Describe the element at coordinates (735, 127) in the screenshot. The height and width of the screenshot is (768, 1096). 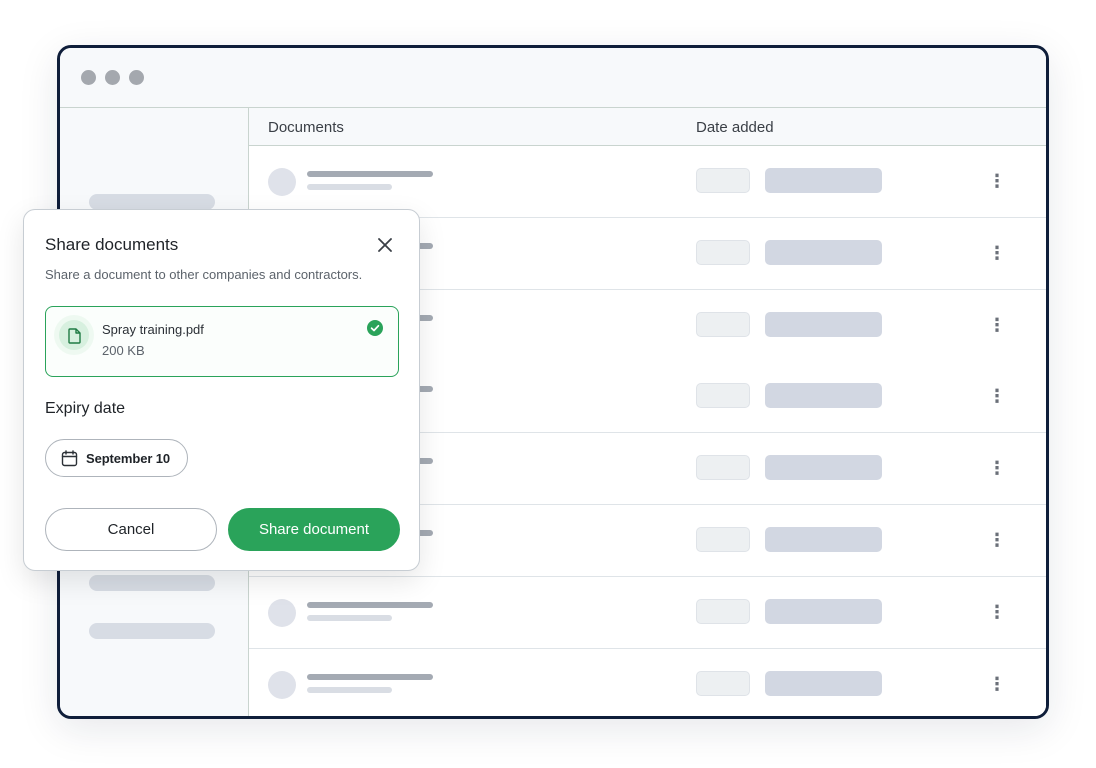
I see `column-header-date-added: Date added` at that location.